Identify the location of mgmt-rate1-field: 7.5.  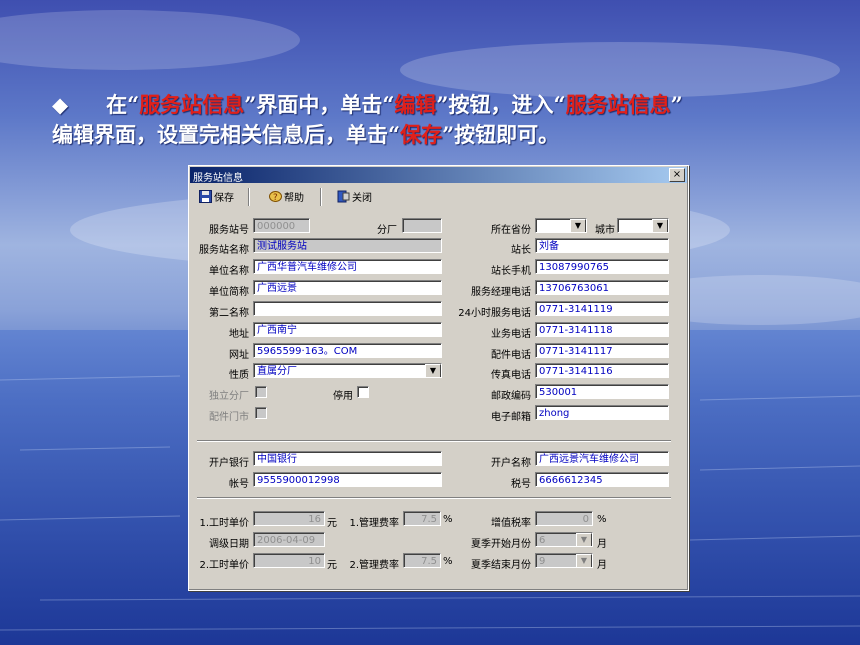
(422, 518).